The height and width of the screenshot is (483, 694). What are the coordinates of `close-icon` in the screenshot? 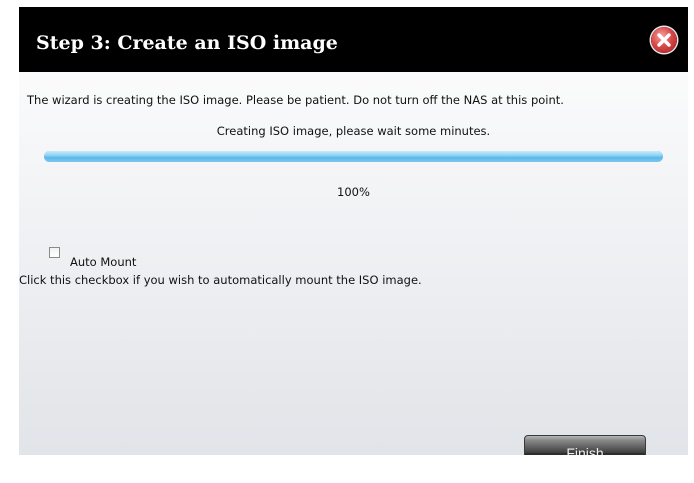 It's located at (664, 40).